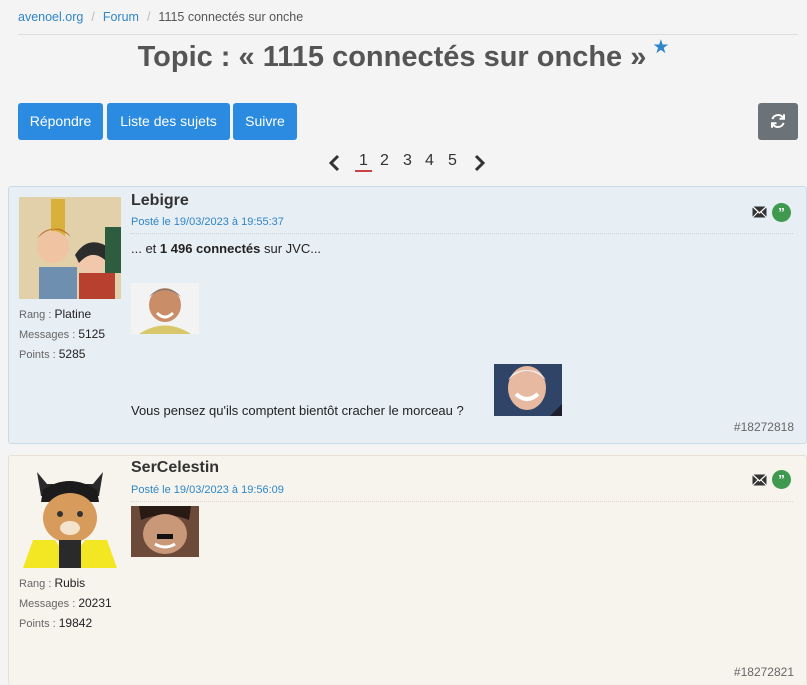  I want to click on risitas-sticker, so click(165, 308).